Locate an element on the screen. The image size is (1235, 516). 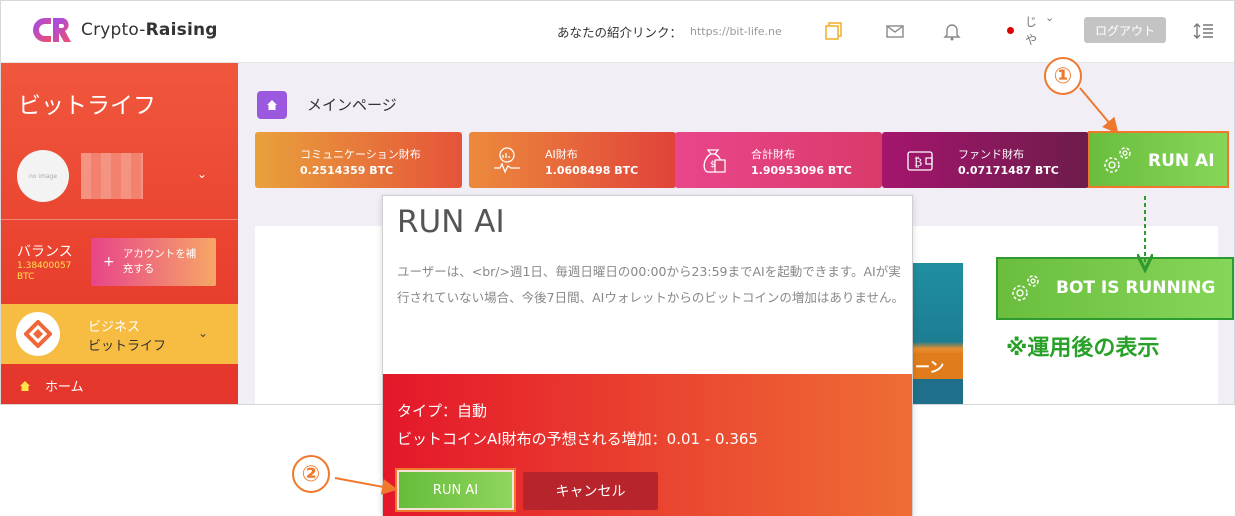
page-title: メインページ is located at coordinates (352, 105).